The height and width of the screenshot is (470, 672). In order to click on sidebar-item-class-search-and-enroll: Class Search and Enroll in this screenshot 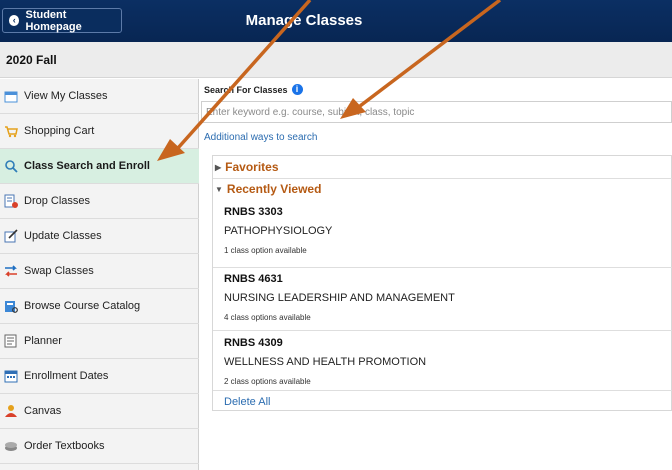, I will do `click(99, 166)`.